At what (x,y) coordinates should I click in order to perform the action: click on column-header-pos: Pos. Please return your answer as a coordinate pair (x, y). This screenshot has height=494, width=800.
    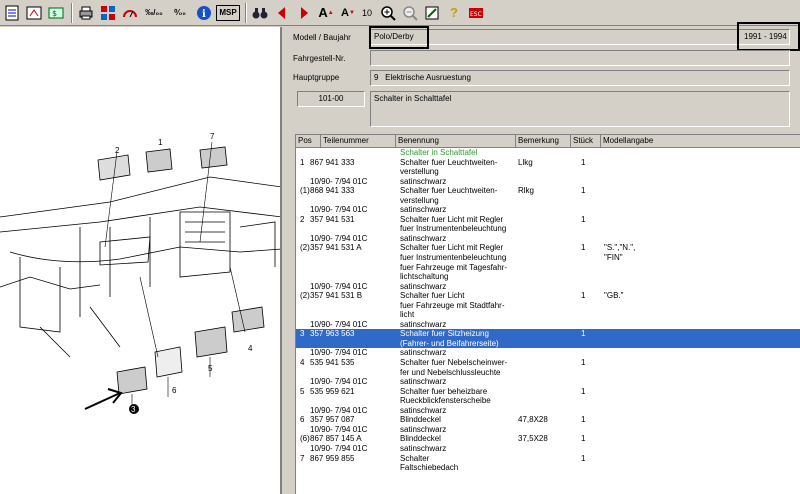
    Looking at the image, I should click on (308, 141).